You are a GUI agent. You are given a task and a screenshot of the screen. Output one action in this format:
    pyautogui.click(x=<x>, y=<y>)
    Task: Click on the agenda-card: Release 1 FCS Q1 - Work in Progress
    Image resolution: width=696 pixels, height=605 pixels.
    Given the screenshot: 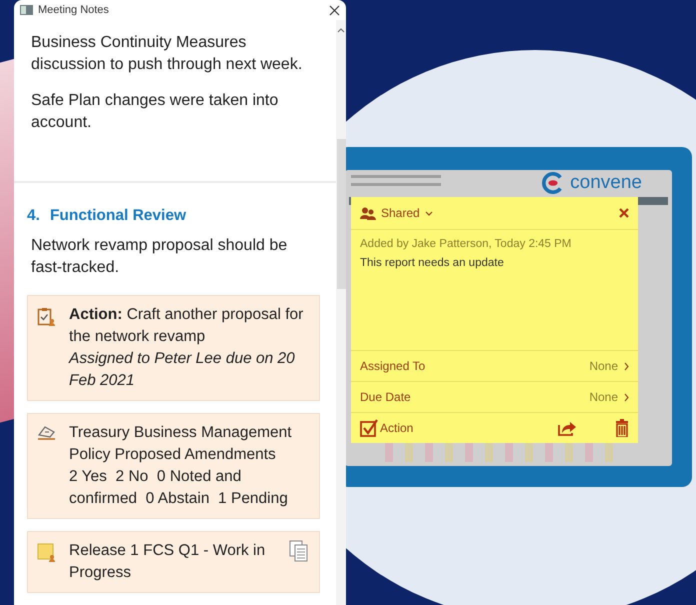 What is the action you would take?
    pyautogui.click(x=173, y=562)
    